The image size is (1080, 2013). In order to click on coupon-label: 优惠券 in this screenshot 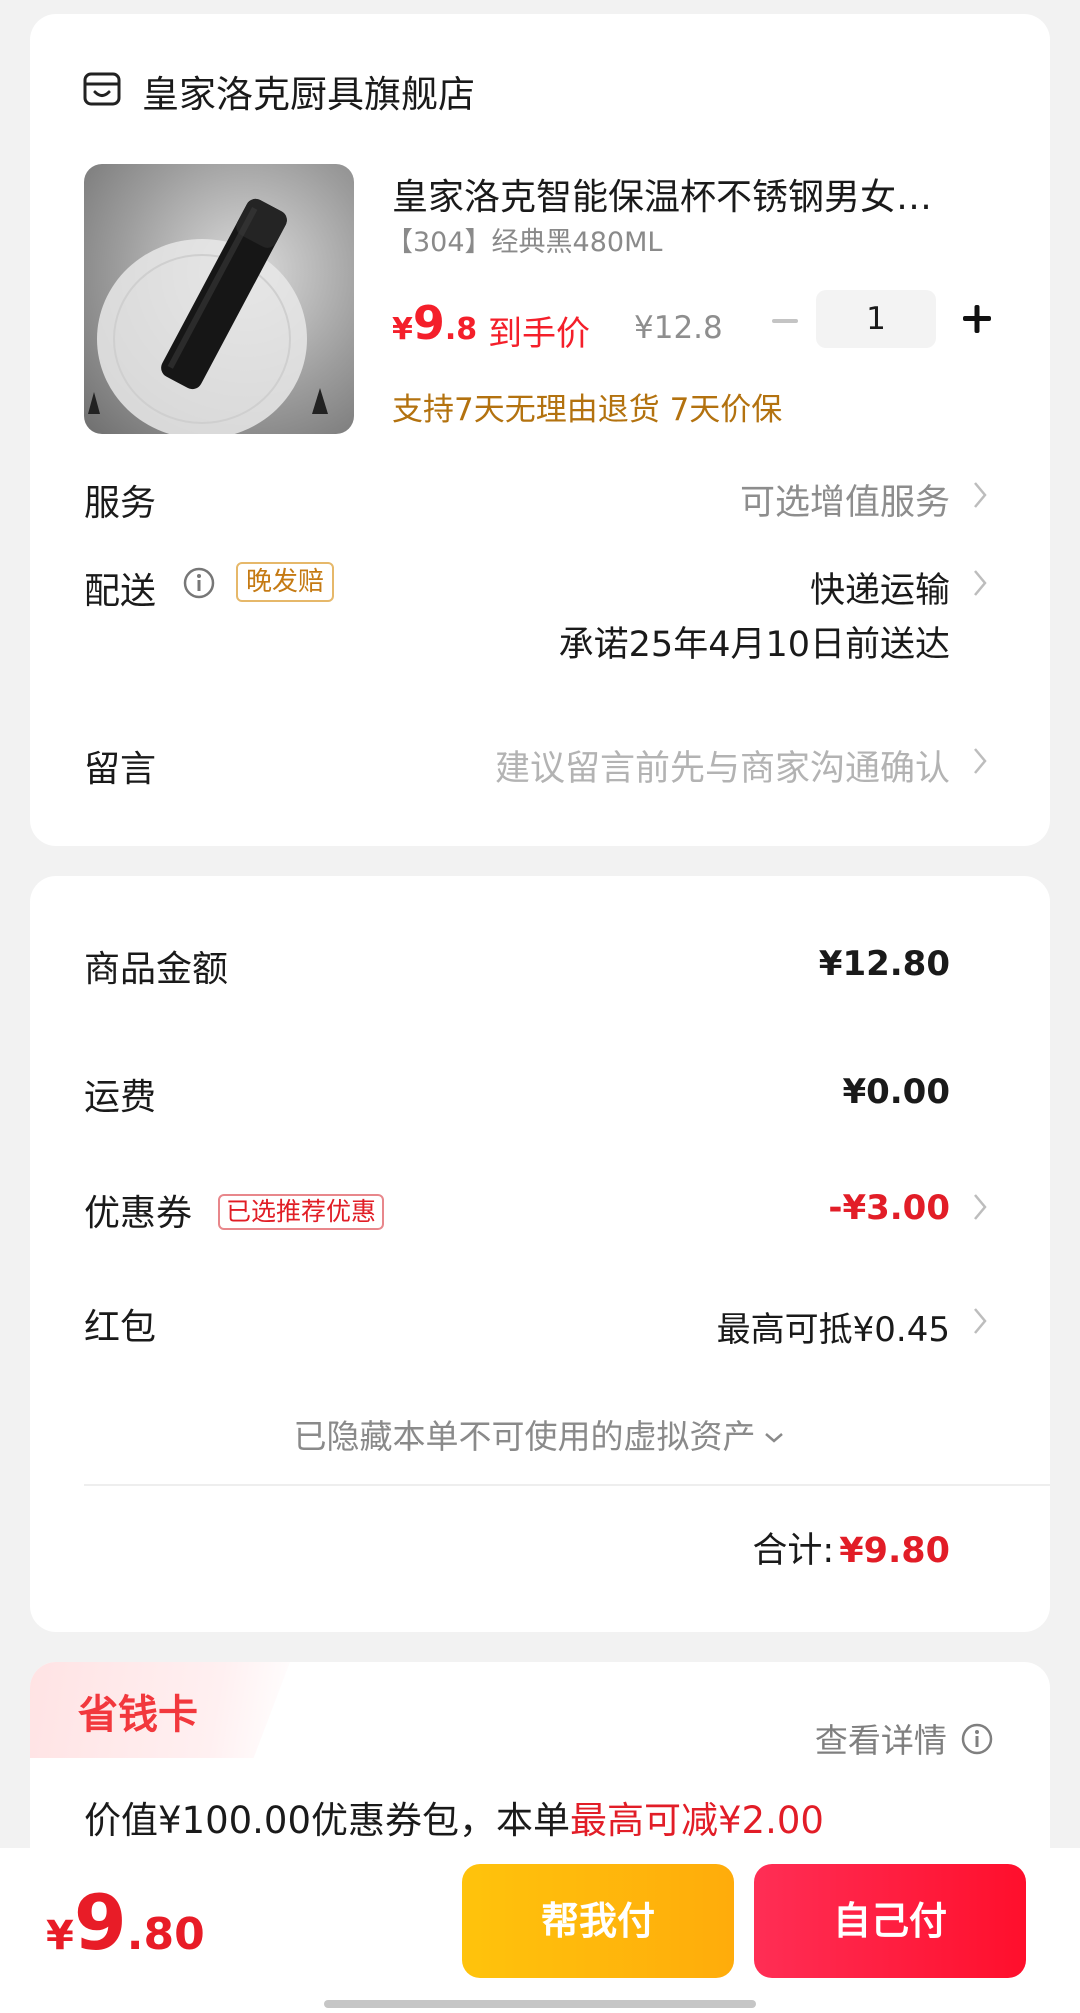, I will do `click(138, 1213)`.